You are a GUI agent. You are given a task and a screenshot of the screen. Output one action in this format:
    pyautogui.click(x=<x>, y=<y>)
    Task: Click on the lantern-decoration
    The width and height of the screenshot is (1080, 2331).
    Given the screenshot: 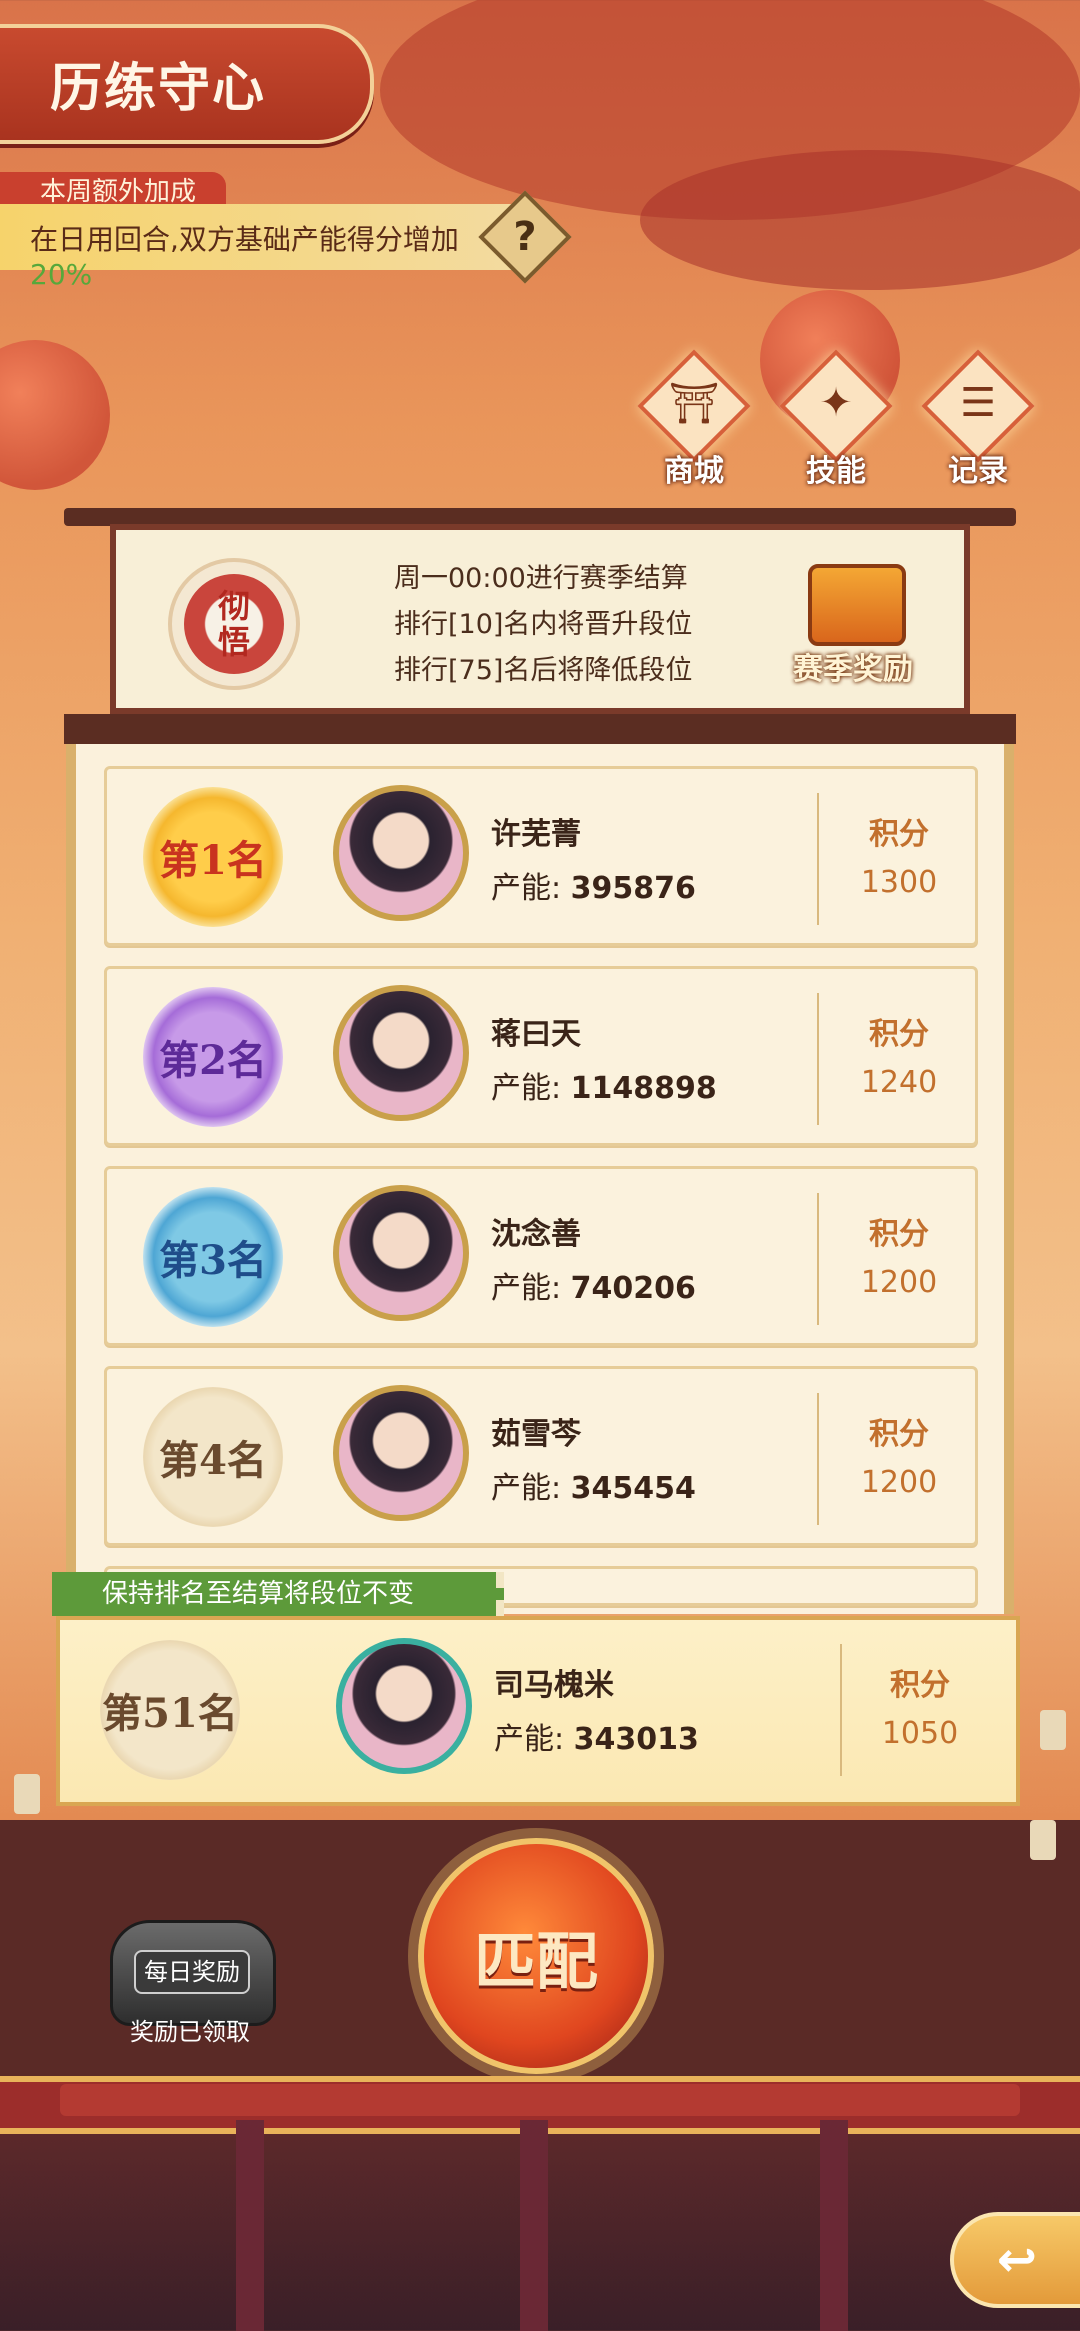 What is the action you would take?
    pyautogui.click(x=55, y=415)
    